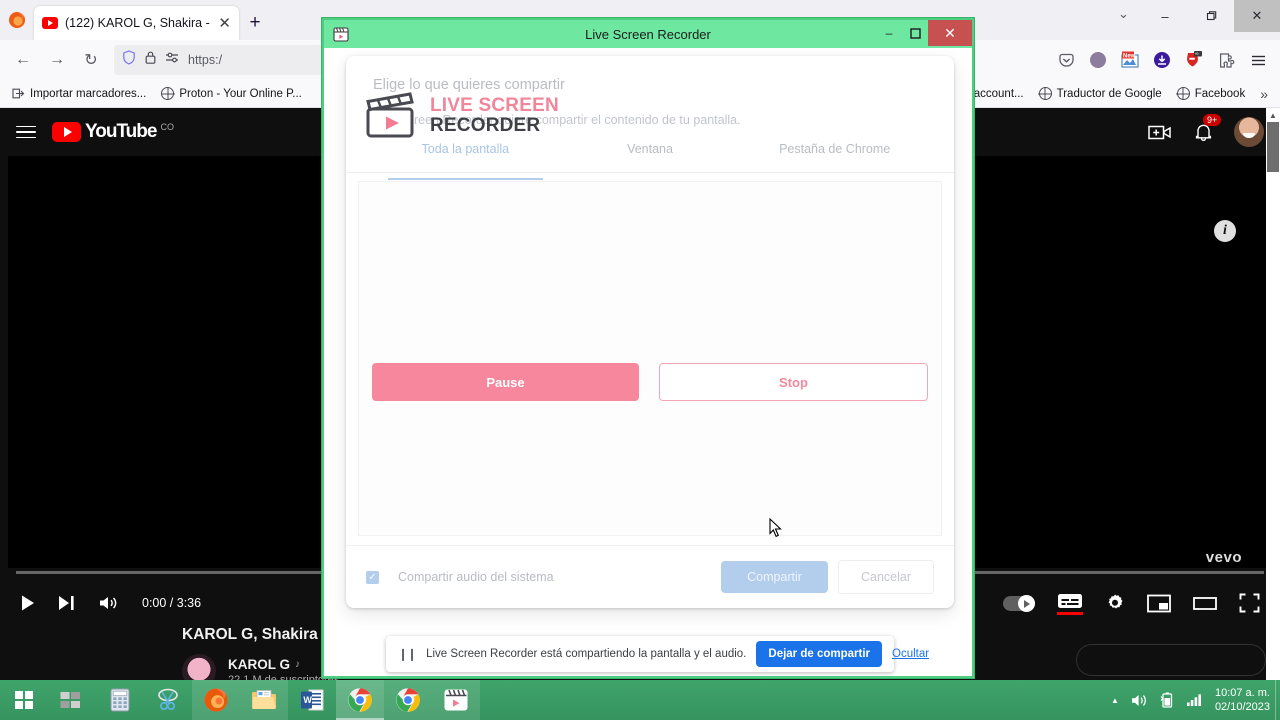 The image size is (1280, 720). I want to click on info-icon: i, so click(1225, 231).